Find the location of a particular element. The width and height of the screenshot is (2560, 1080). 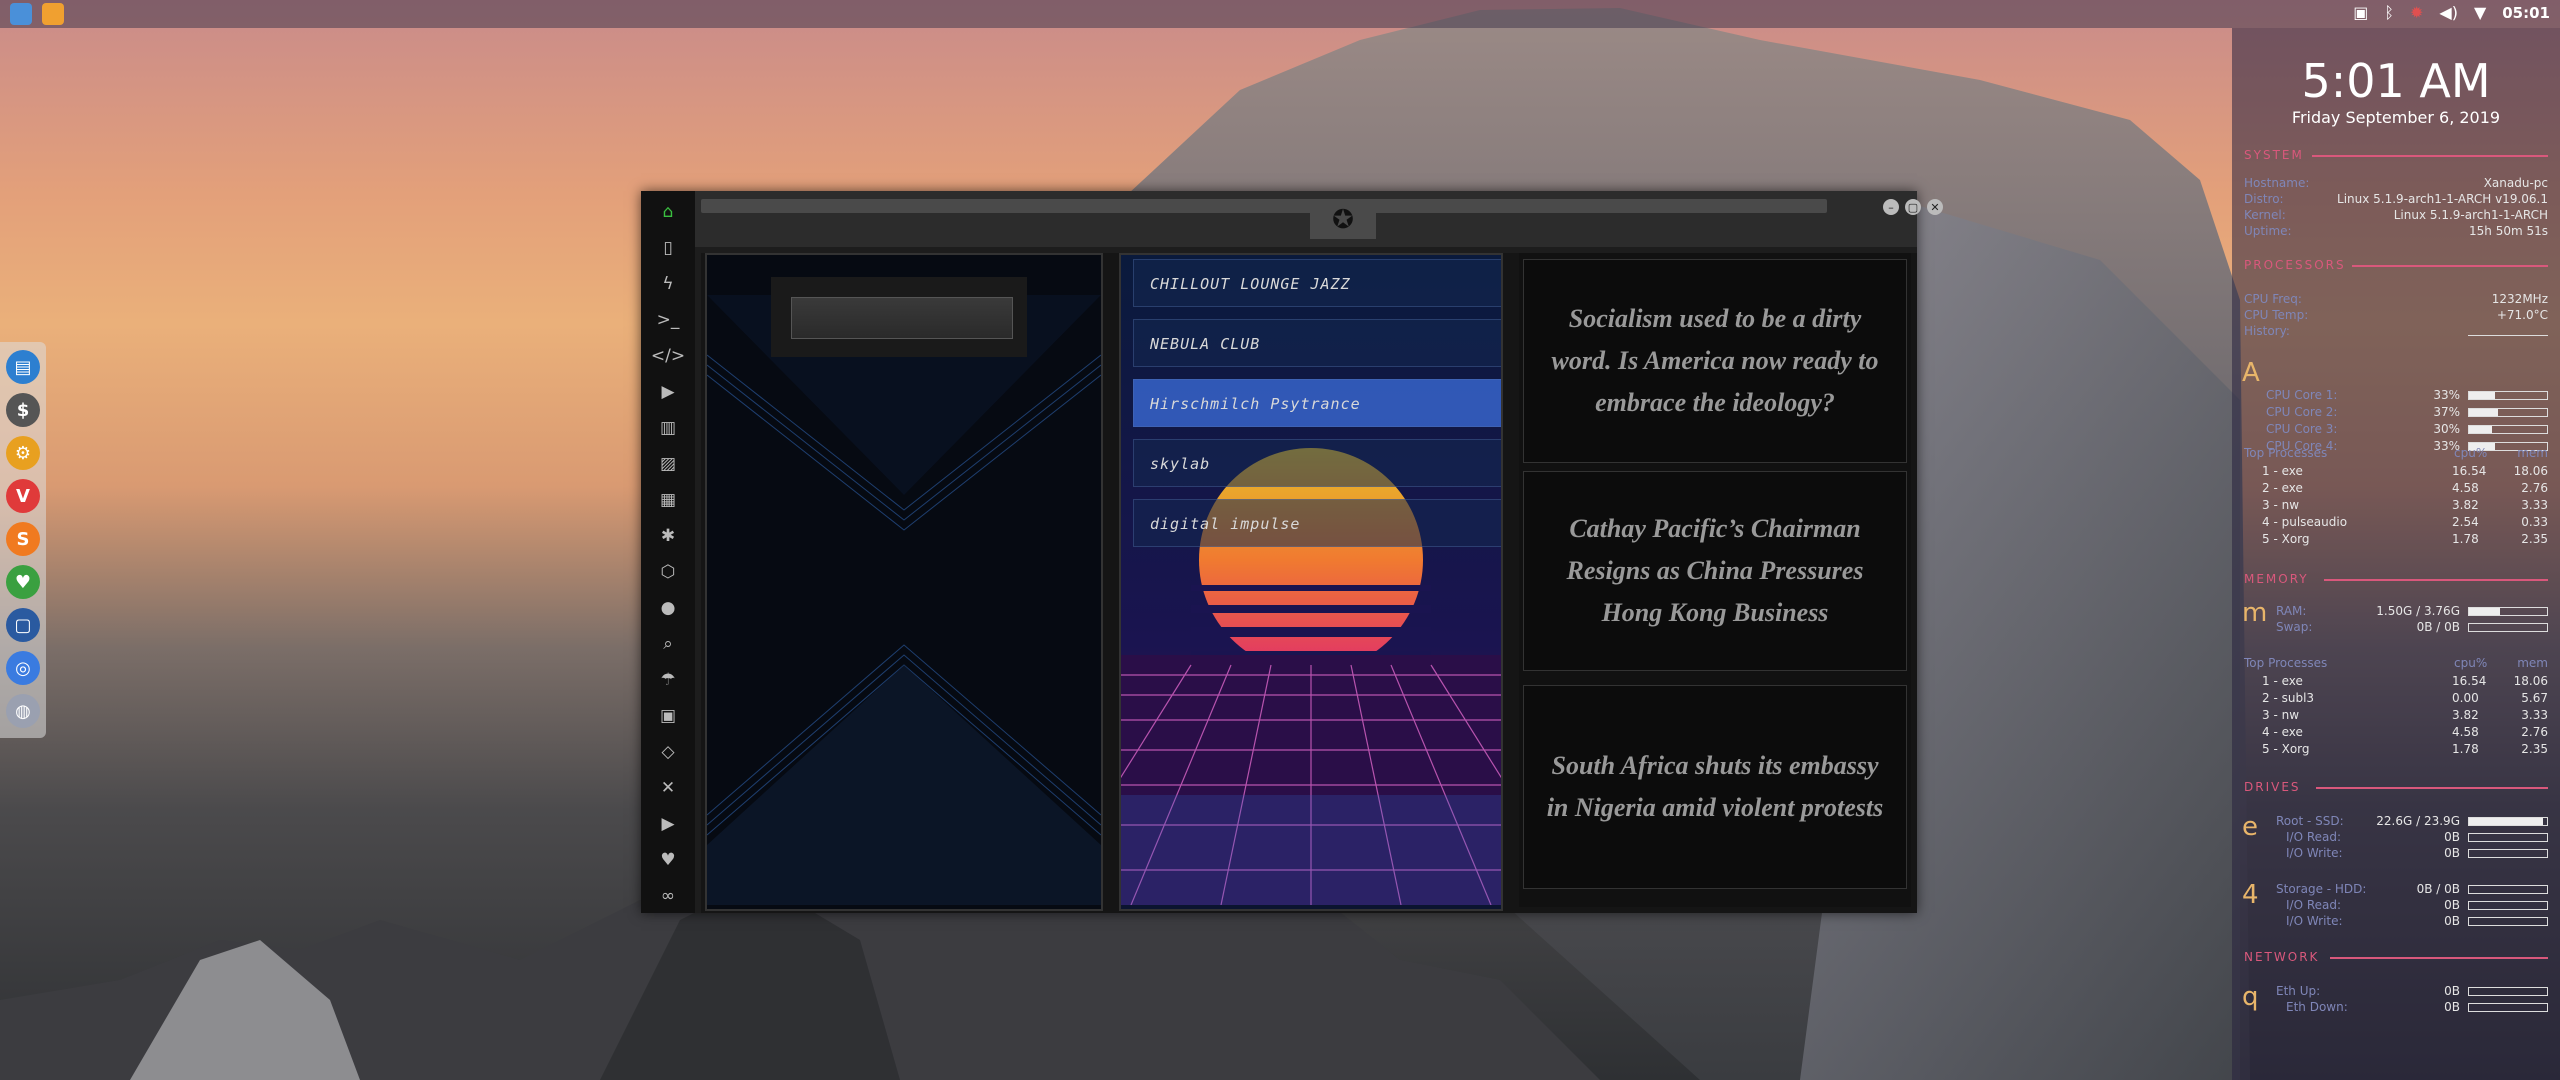

contact-icon: ▣ is located at coordinates (668, 716).